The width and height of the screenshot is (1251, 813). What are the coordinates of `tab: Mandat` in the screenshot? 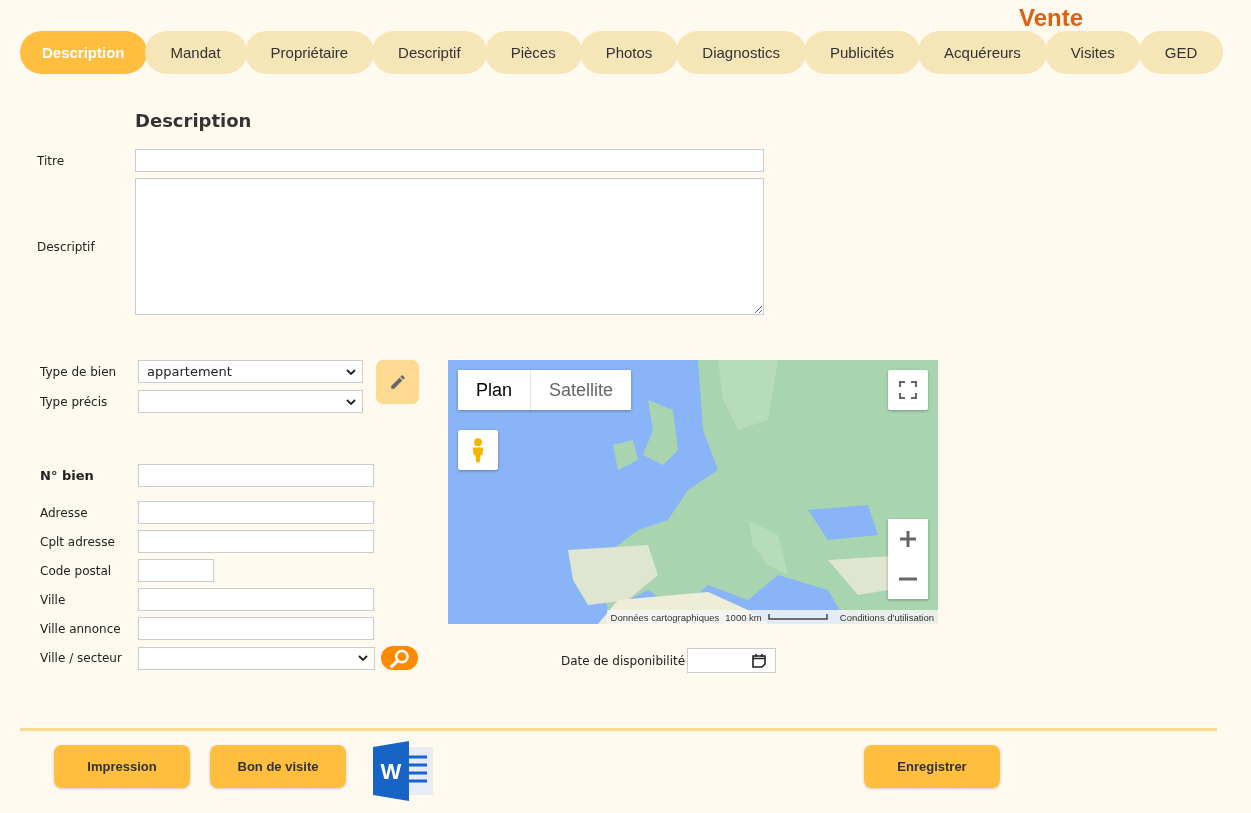 It's located at (195, 52).